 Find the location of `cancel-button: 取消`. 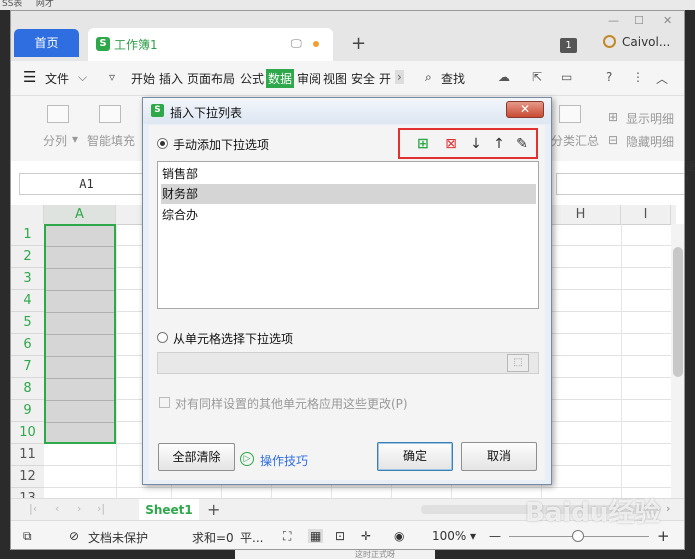

cancel-button: 取消 is located at coordinates (499, 456).